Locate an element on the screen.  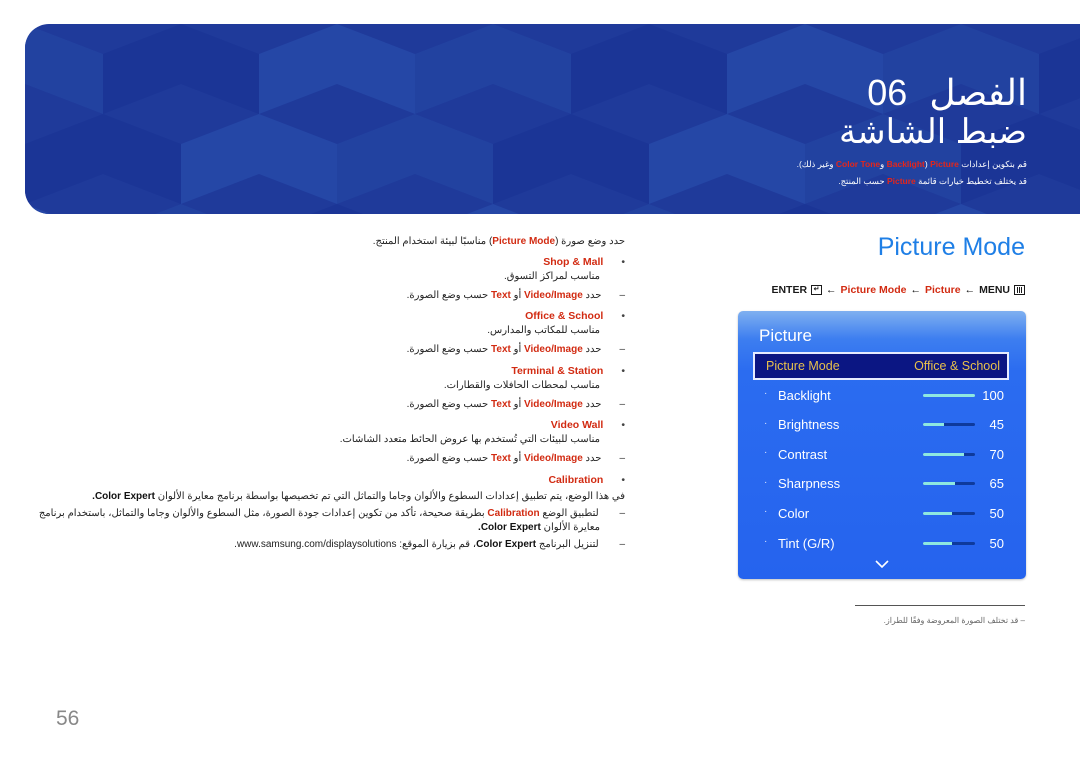
page-number: 56 is located at coordinates (68, 718).